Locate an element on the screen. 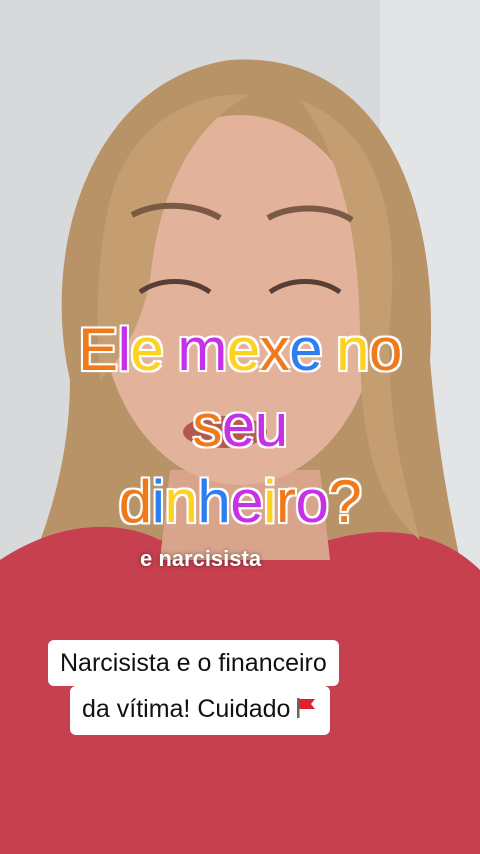  headline-letter: d is located at coordinates (135, 501).